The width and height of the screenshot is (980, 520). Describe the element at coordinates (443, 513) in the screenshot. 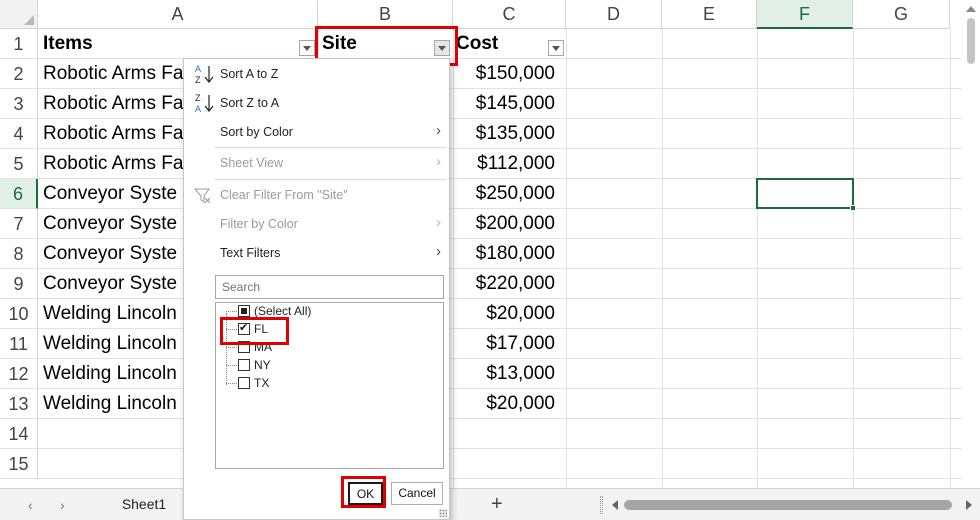

I see `resize-grip-icon` at that location.